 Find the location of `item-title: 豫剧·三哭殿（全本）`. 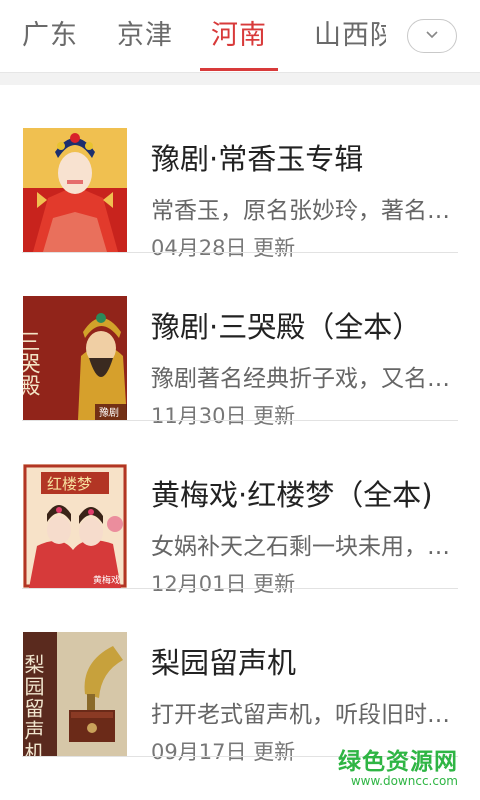

item-title: 豫剧·三哭殿（全本） is located at coordinates (286, 327).